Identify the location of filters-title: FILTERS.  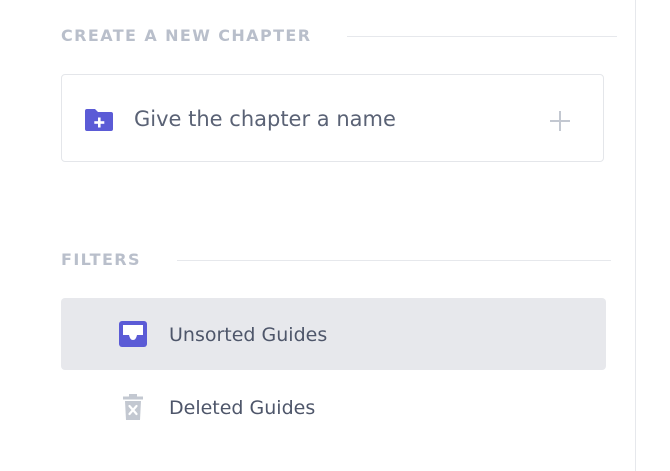
(101, 259).